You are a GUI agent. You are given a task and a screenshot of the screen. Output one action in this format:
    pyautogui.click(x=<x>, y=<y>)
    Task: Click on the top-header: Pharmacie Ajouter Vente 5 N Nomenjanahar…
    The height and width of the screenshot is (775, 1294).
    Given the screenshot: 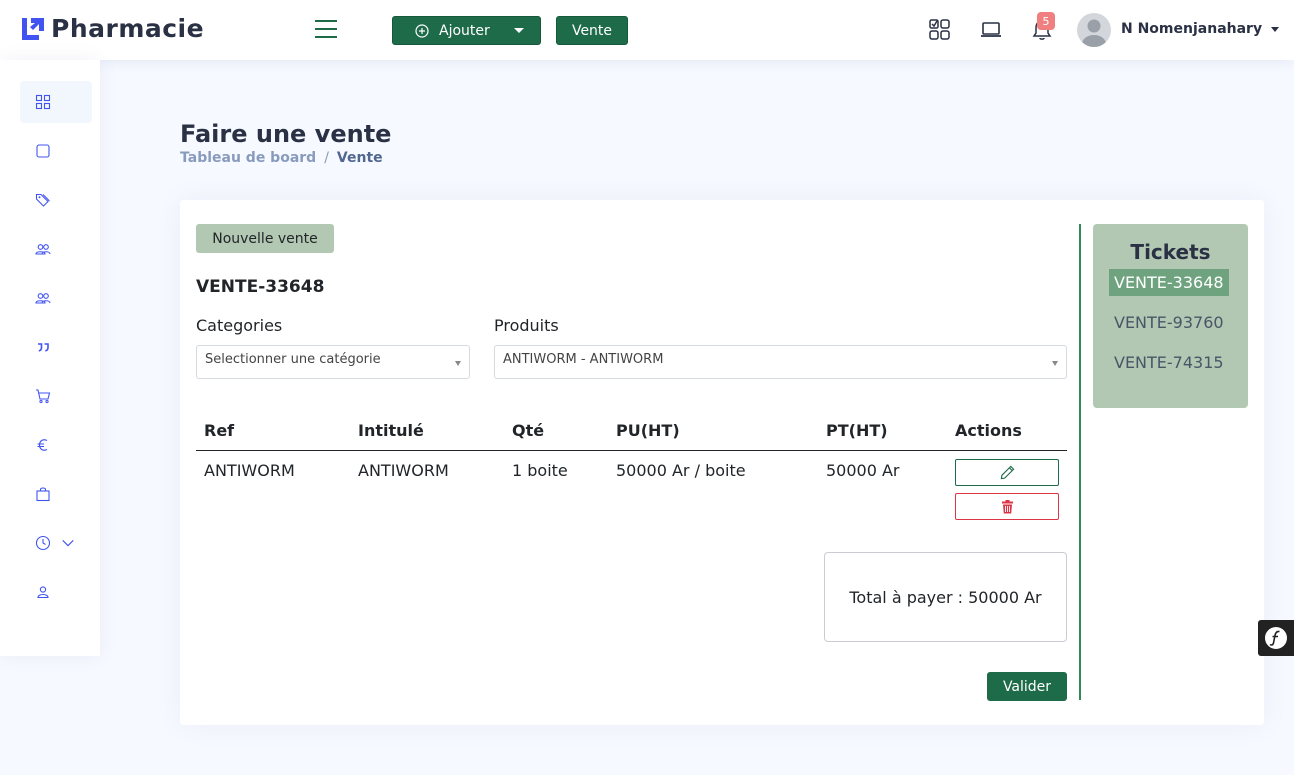 What is the action you would take?
    pyautogui.click(x=647, y=30)
    